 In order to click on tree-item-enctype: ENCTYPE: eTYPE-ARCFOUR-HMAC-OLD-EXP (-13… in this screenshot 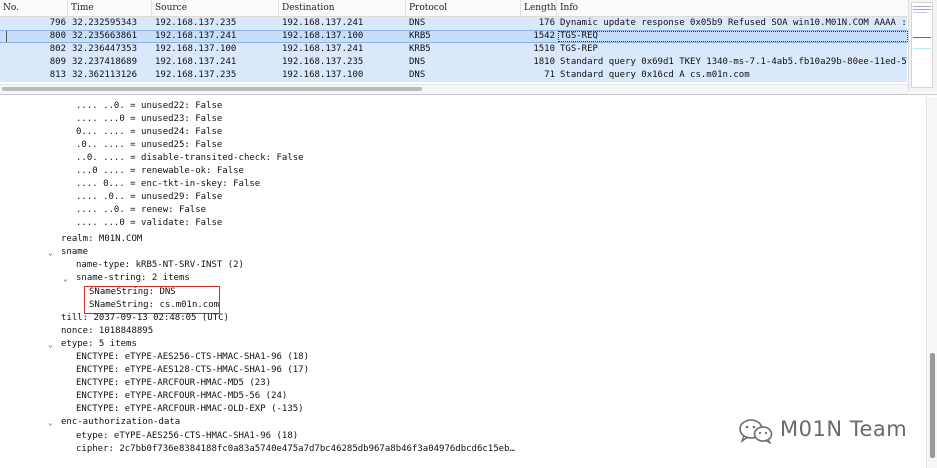, I will do `click(190, 409)`.